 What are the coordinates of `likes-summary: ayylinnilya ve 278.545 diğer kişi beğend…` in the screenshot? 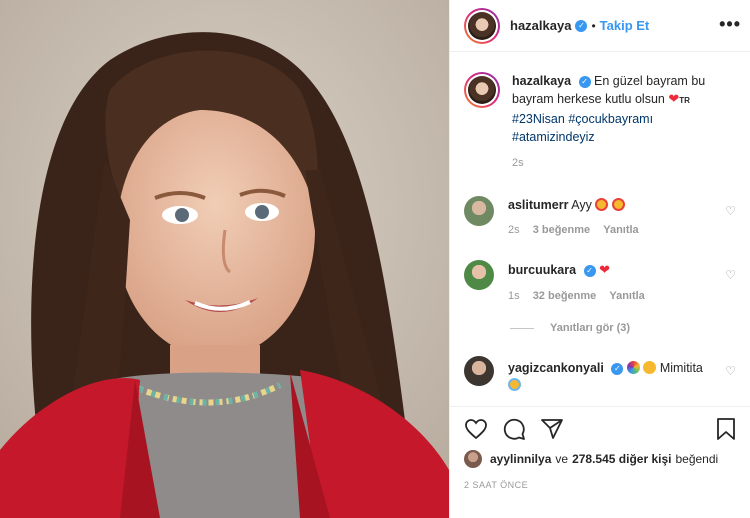 It's located at (591, 459).